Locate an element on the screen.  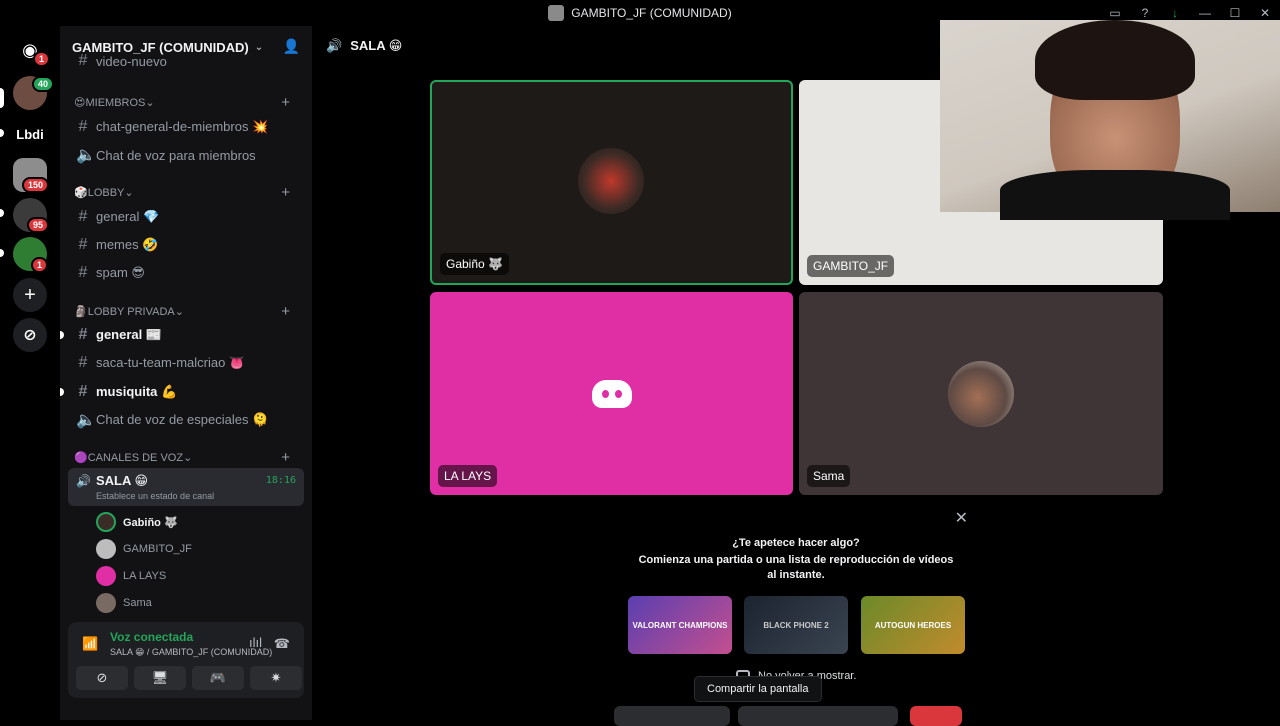
gamepad-icon: 🎮 is located at coordinates (218, 677).